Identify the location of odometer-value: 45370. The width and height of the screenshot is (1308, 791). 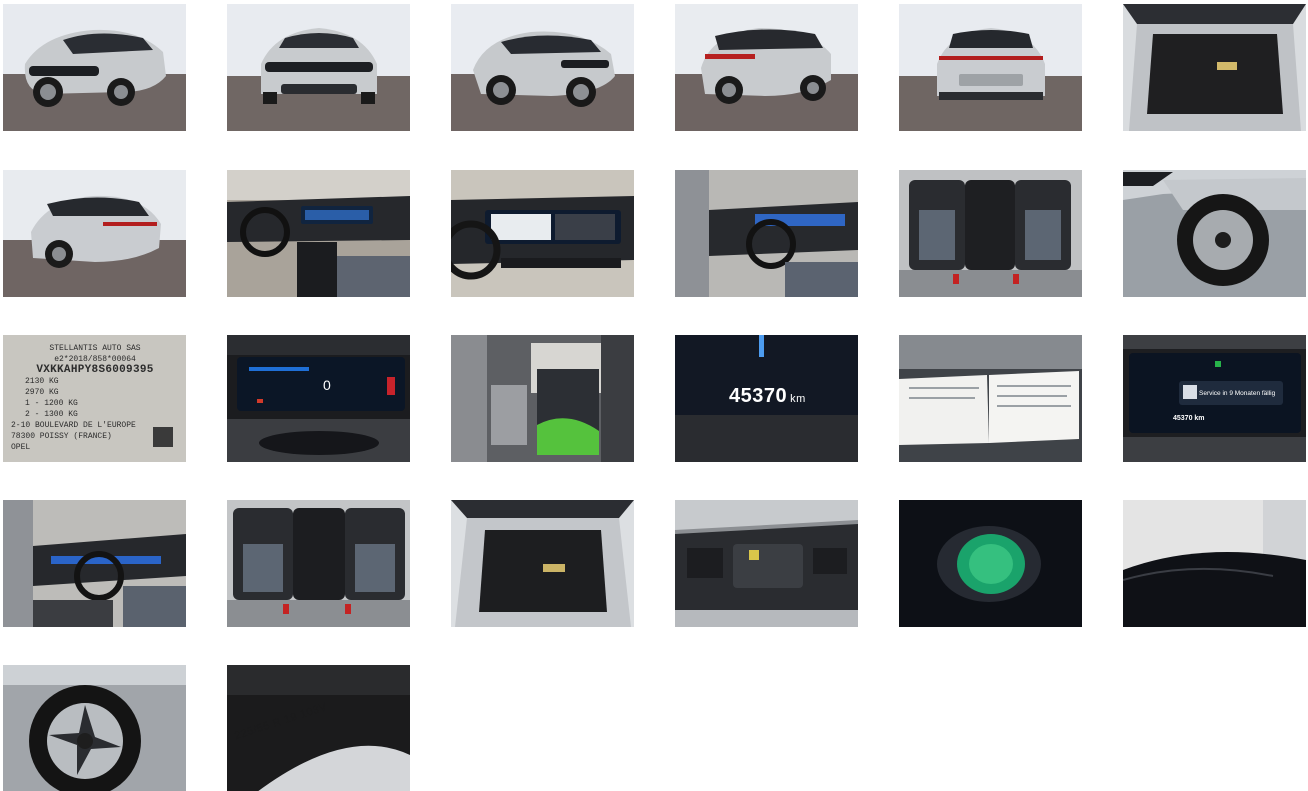
(758, 396).